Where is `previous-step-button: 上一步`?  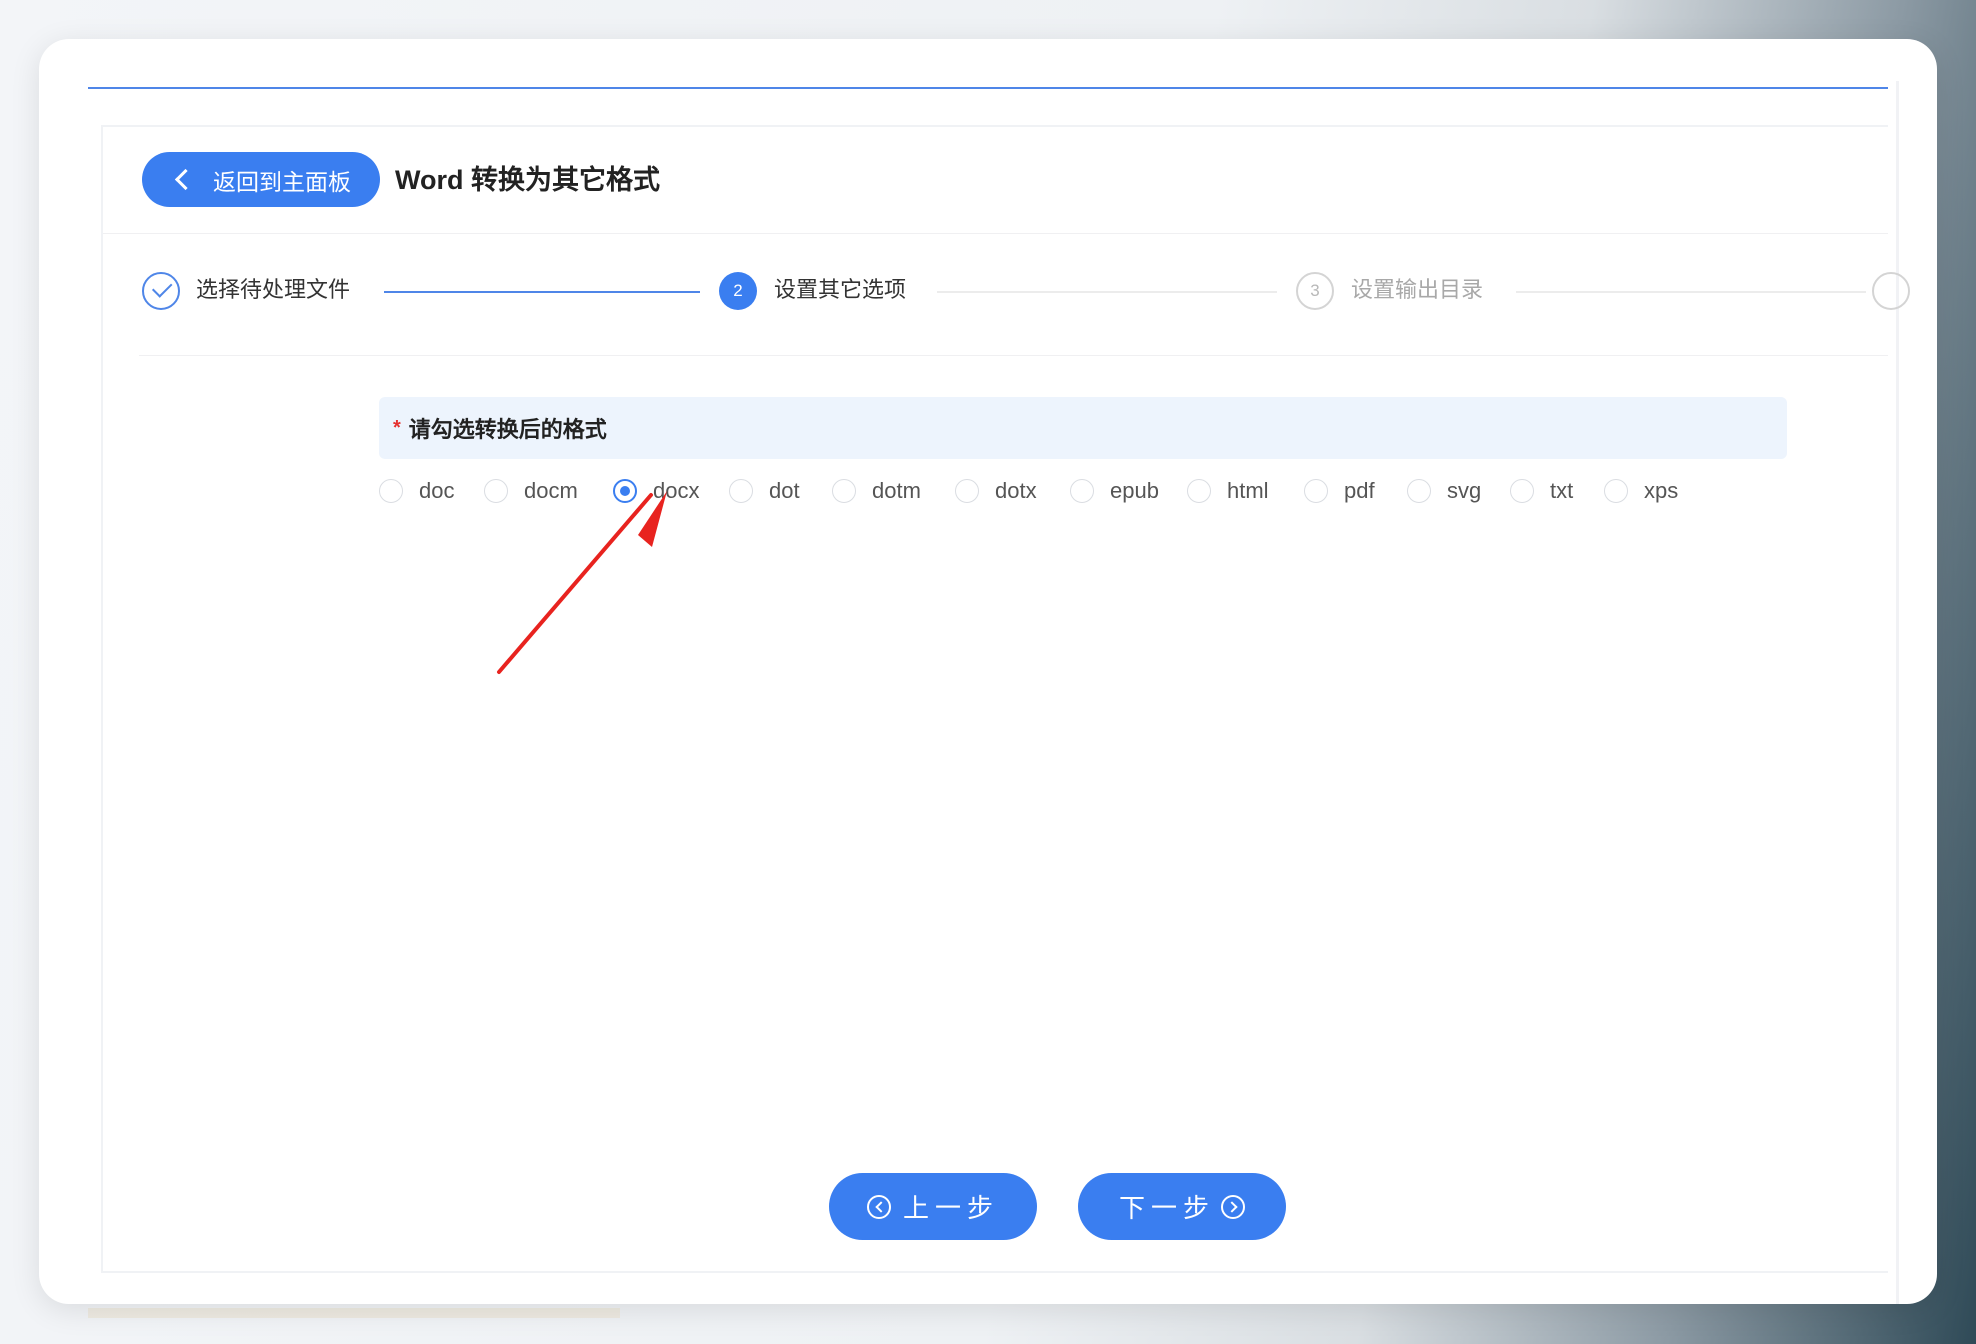
previous-step-button: 上一步 is located at coordinates (933, 1206).